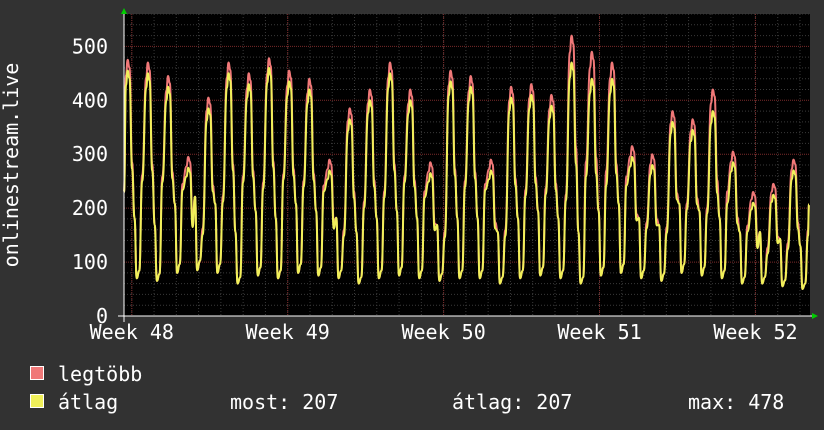 This screenshot has width=824, height=430. I want to click on legend-label-avg: átlag, so click(88, 402).